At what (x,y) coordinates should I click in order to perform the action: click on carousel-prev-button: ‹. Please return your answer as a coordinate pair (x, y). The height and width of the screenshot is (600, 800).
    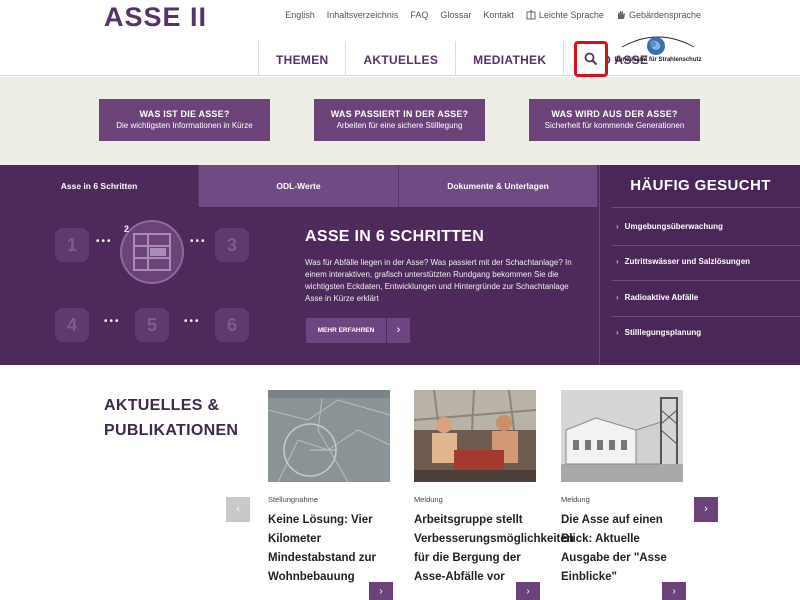
    Looking at the image, I should click on (238, 509).